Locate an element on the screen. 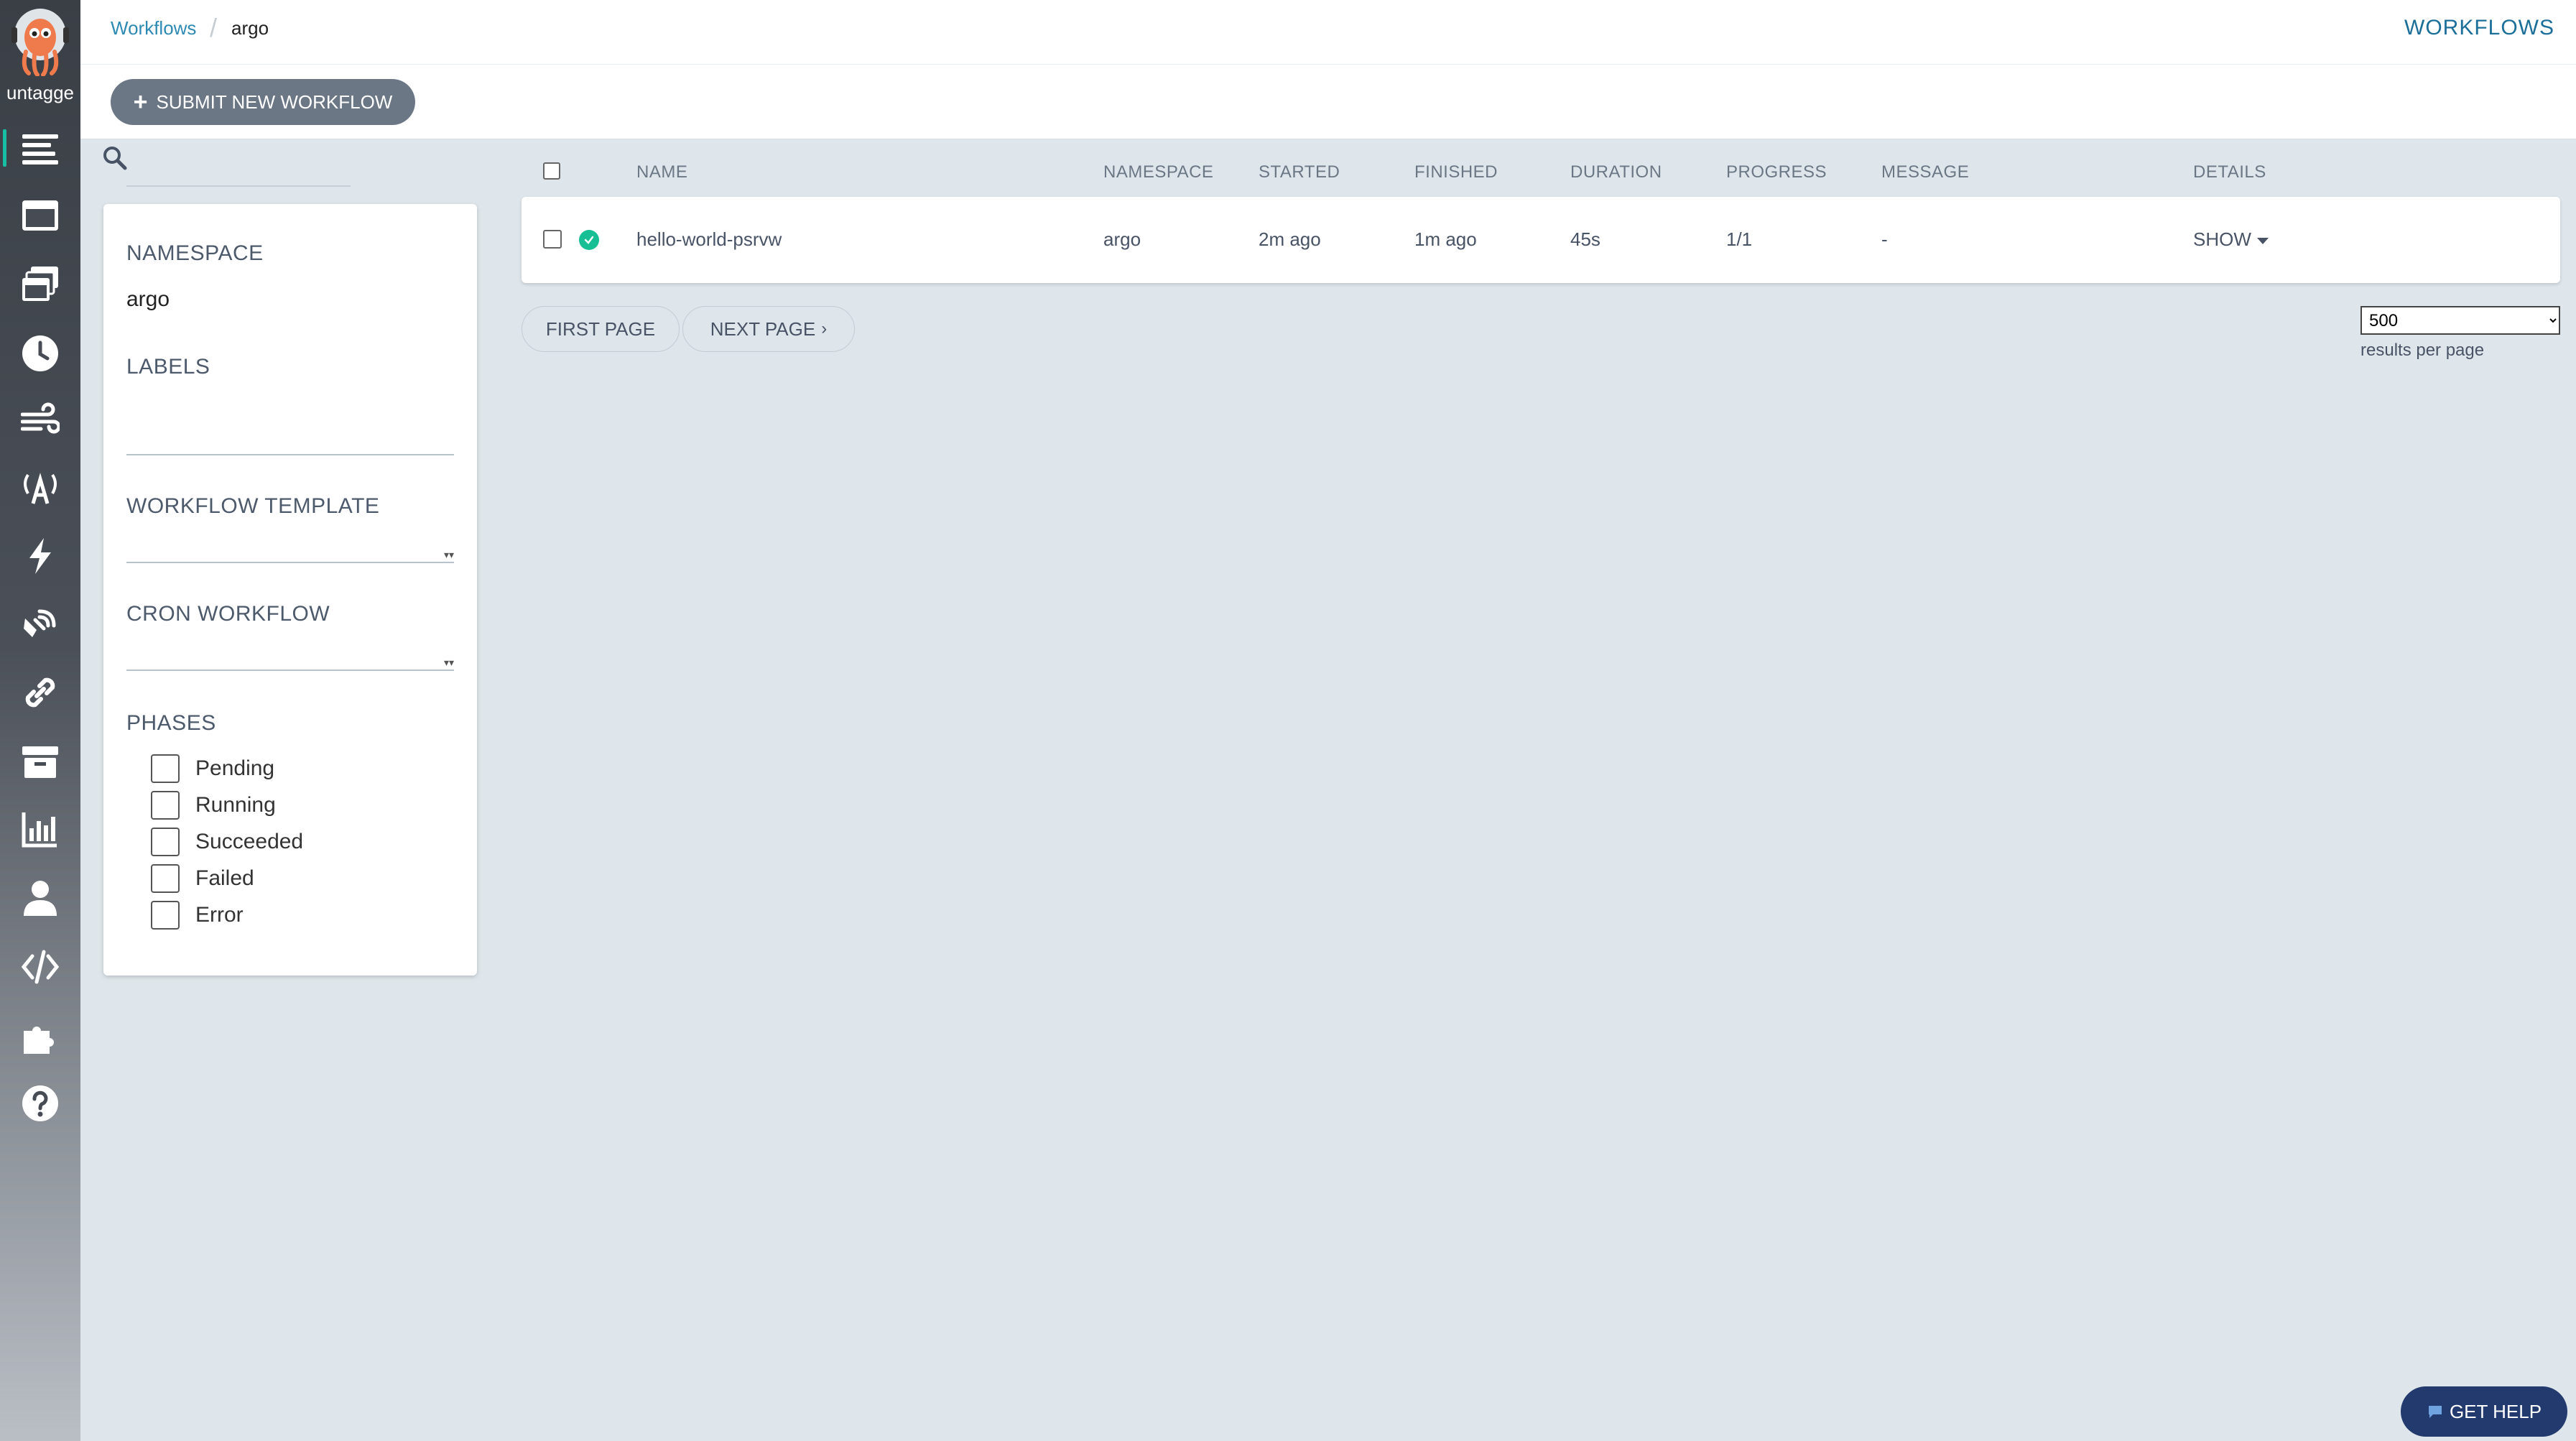 This screenshot has width=2576, height=1441. workflow-namespace: argo is located at coordinates (1122, 239).